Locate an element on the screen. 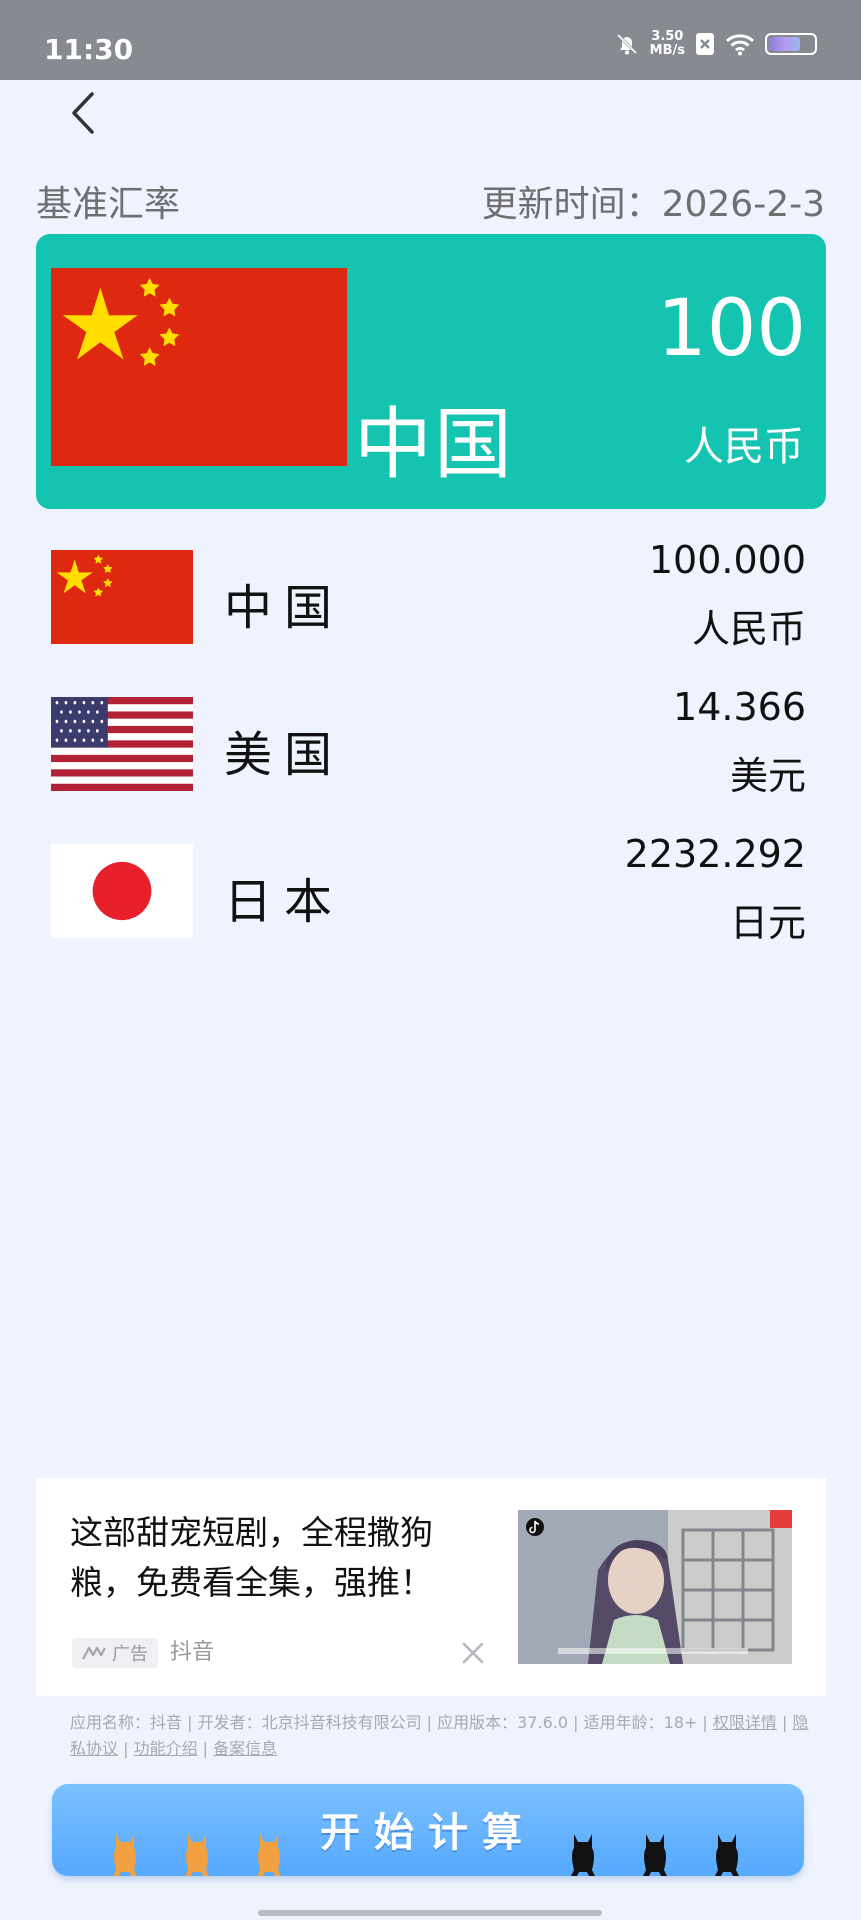 This screenshot has height=1920, width=861. permissions-link: 权限详情 is located at coordinates (745, 1722).